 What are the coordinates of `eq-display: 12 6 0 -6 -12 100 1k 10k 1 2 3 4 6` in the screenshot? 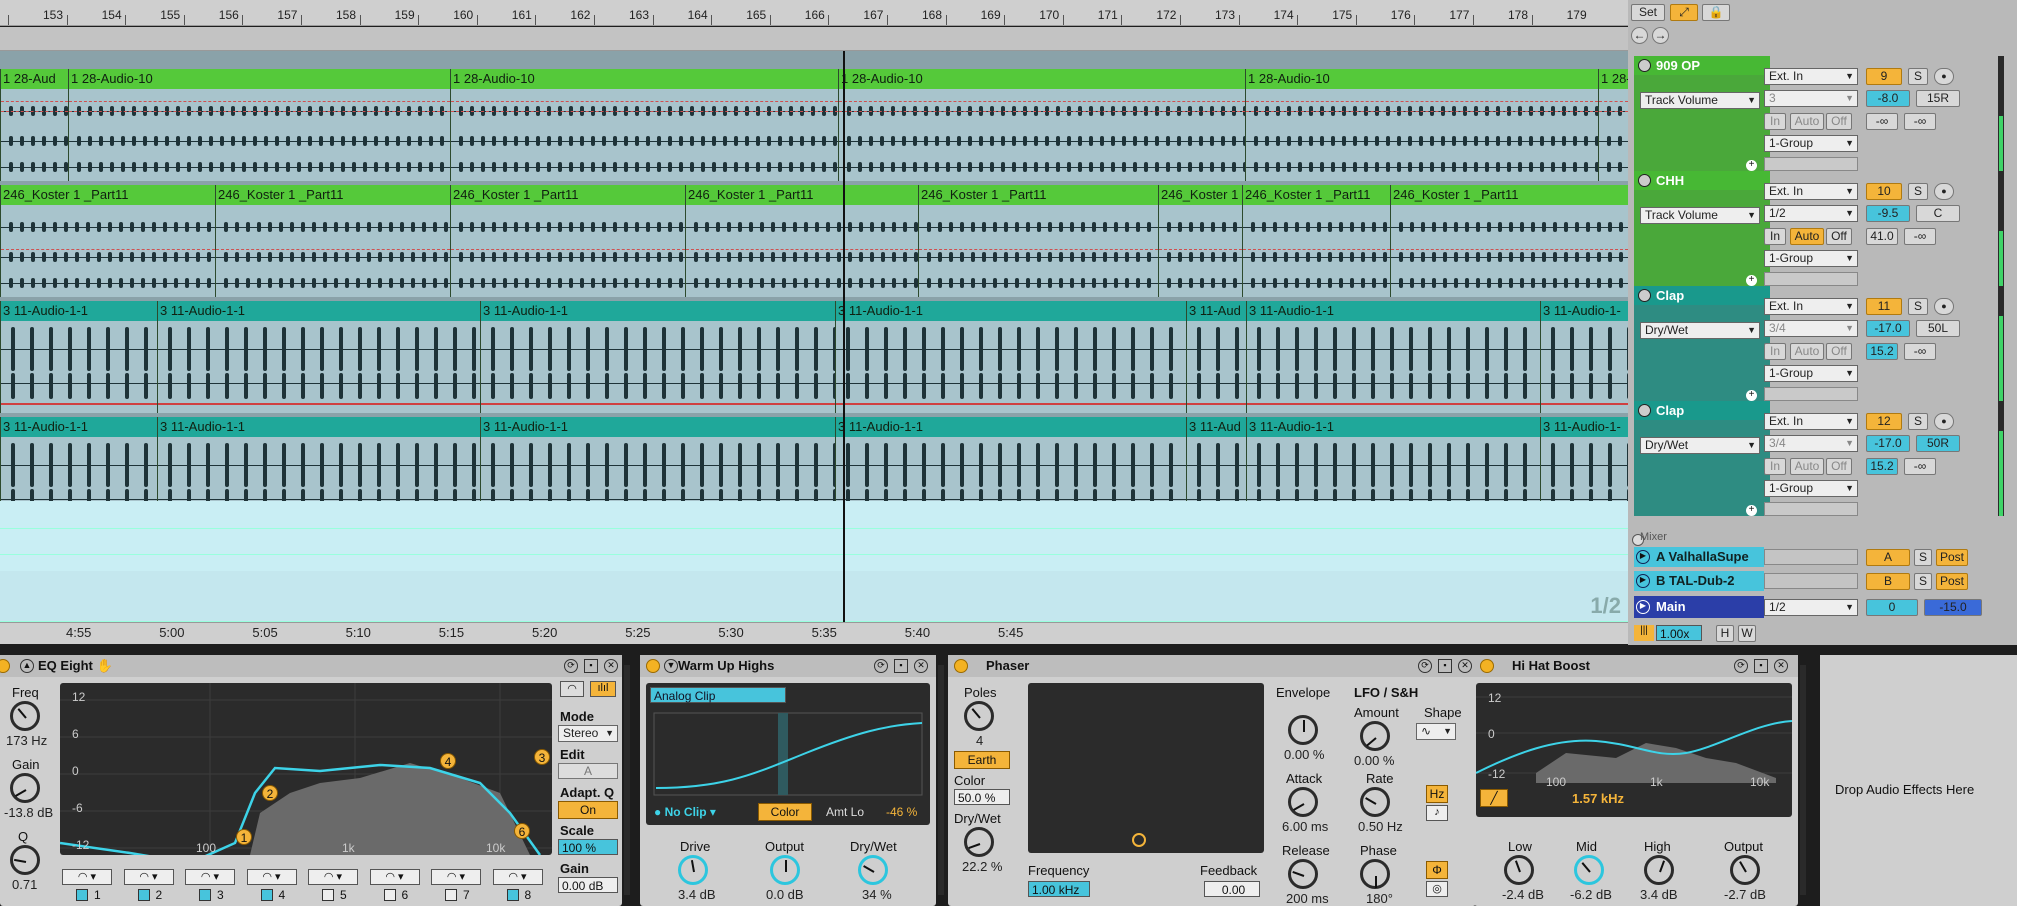 It's located at (305, 774).